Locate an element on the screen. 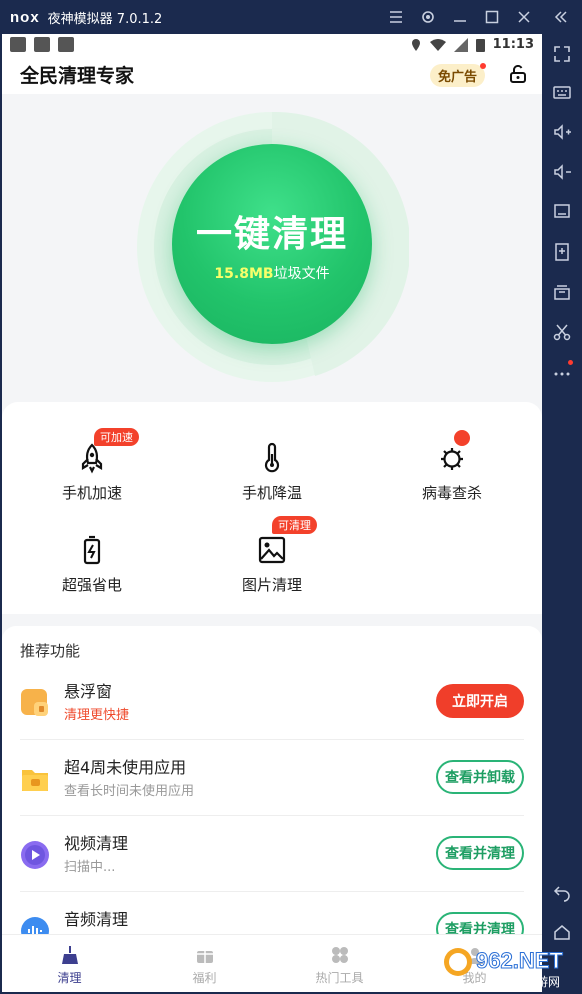  wifi-icon is located at coordinates (437, 44).